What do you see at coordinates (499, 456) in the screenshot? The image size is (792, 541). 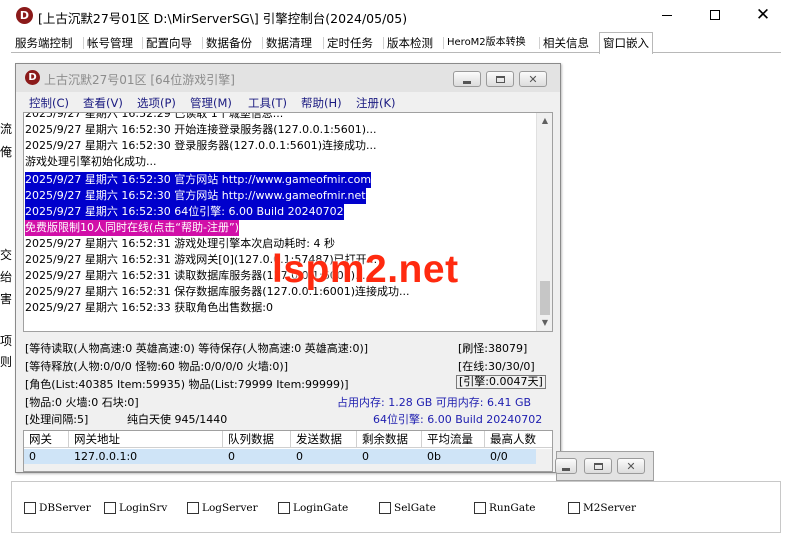 I see `grid-cell: 0/0` at bounding box center [499, 456].